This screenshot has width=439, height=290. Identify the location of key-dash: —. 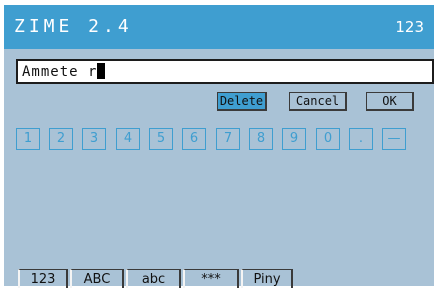
(394, 139).